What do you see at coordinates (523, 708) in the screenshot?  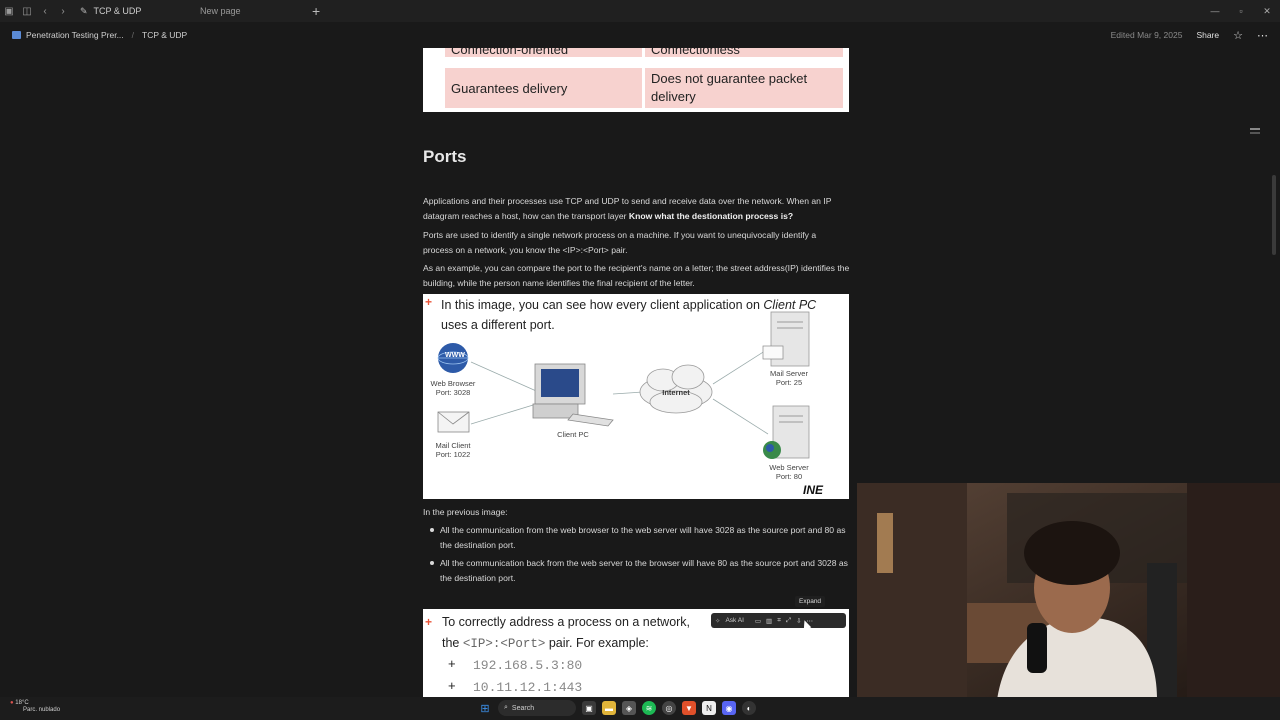 I see `search-label: Search` at bounding box center [523, 708].